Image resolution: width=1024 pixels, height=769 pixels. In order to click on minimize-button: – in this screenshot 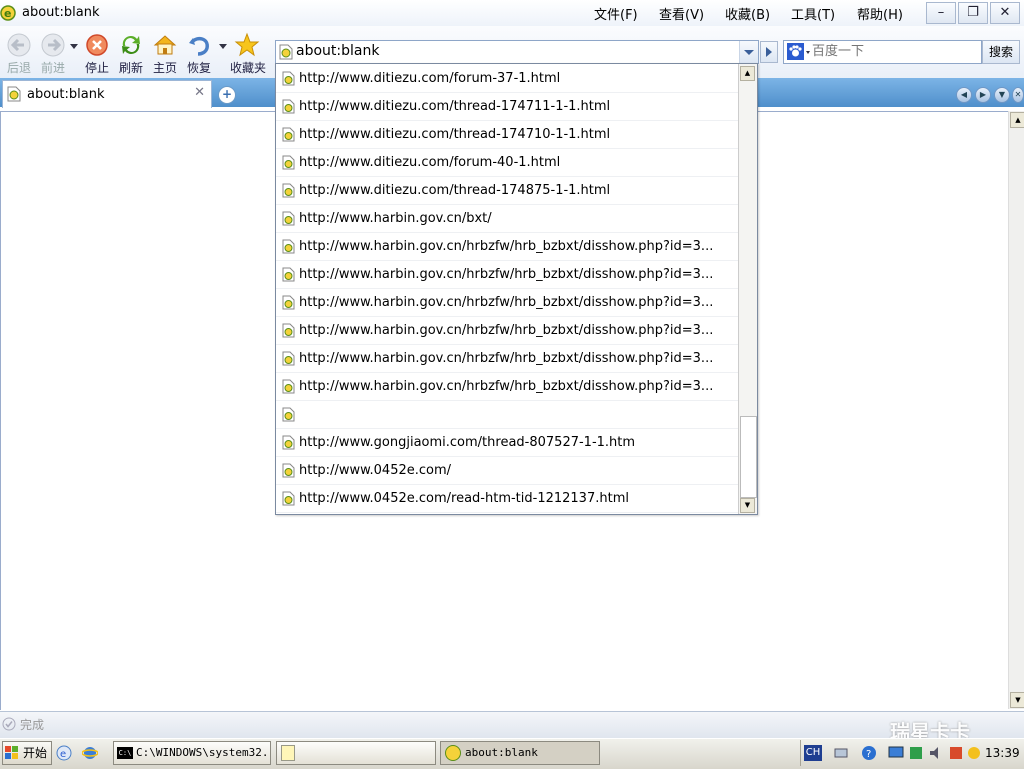, I will do `click(941, 13)`.